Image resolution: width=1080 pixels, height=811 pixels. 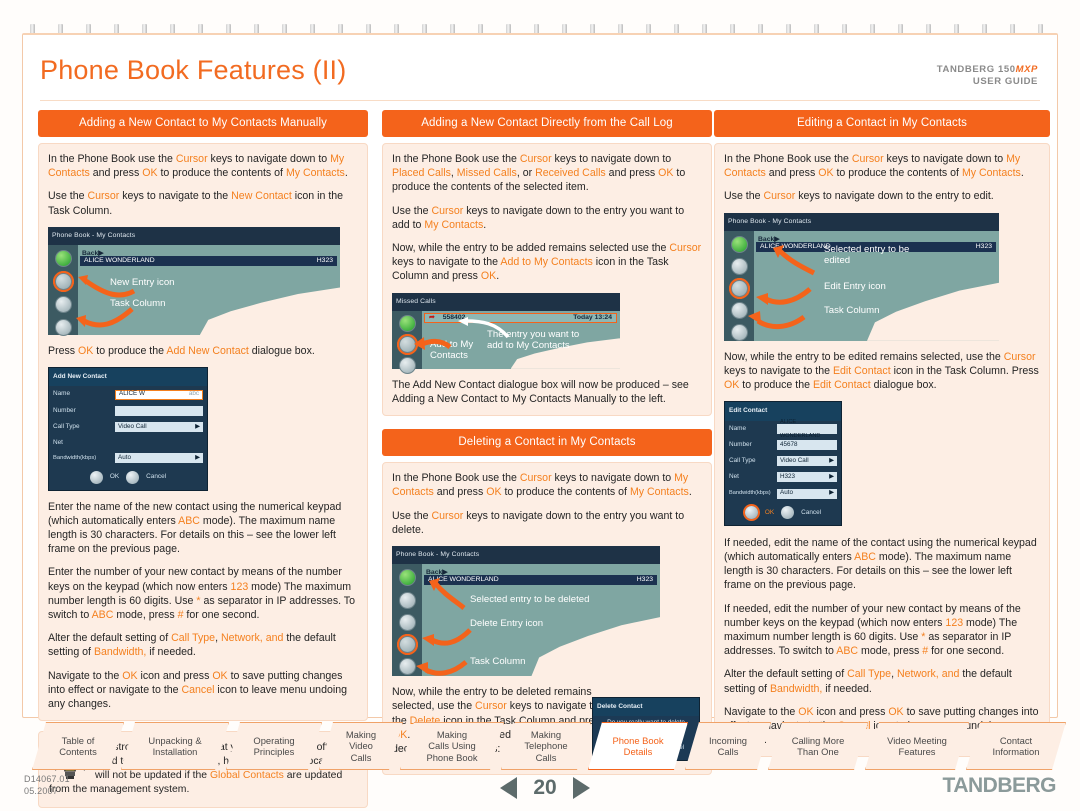 I want to click on chapter-tab: Unpacking & Installation, so click(x=175, y=746).